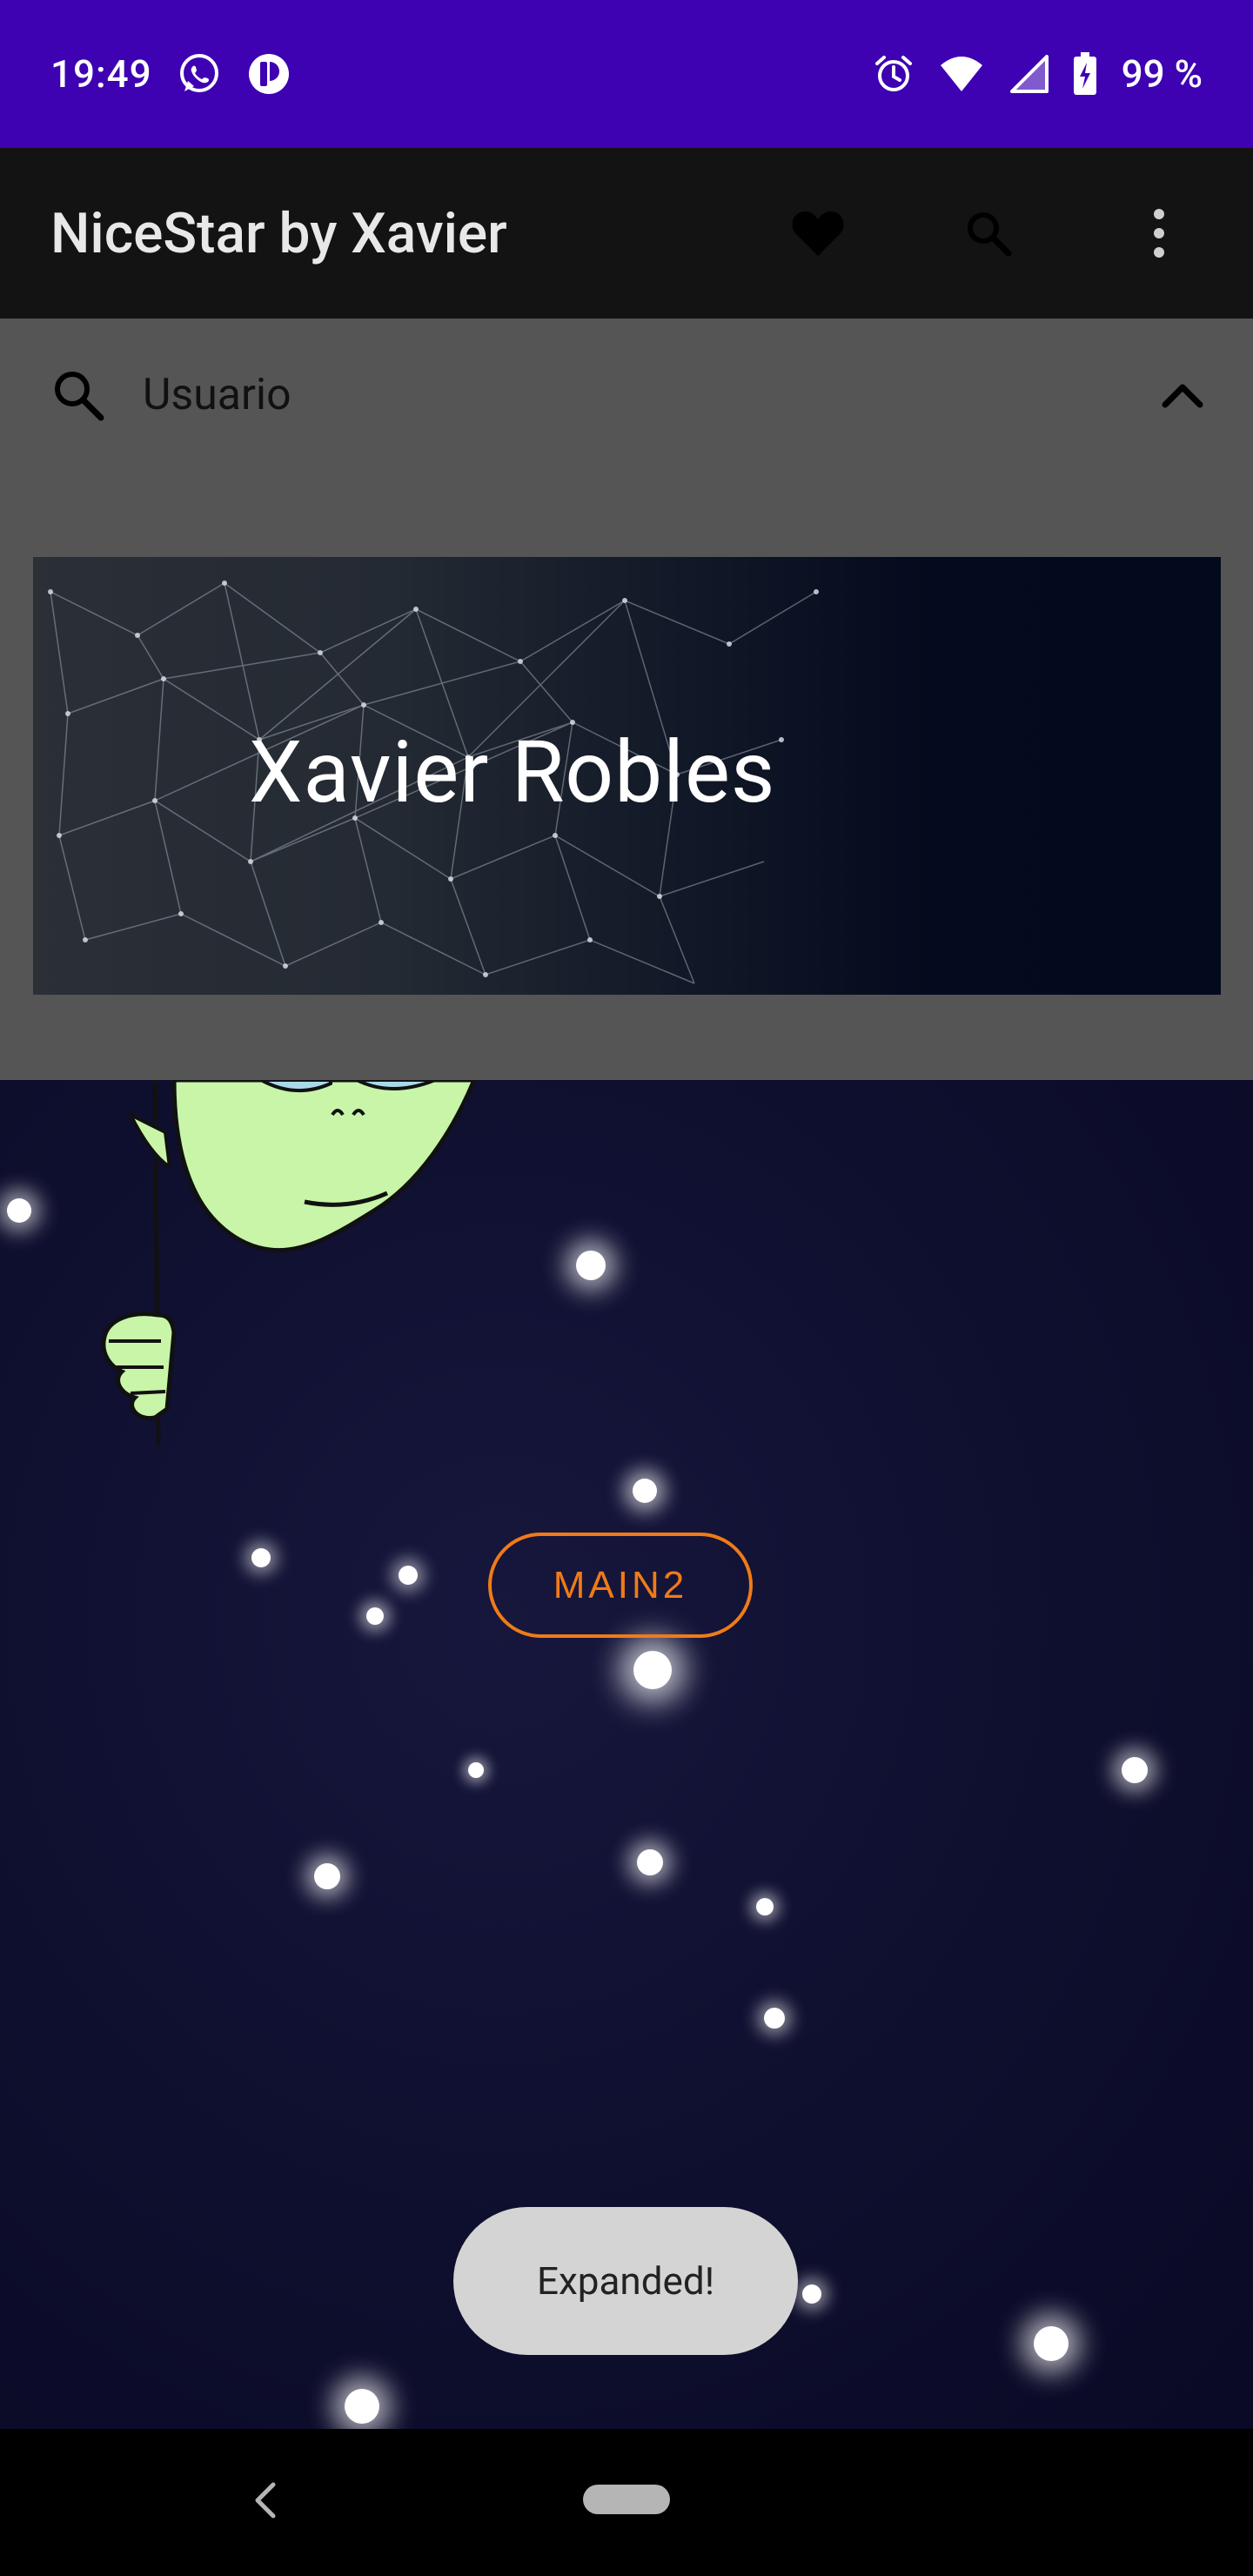  I want to click on whatsapp-icon, so click(199, 74).